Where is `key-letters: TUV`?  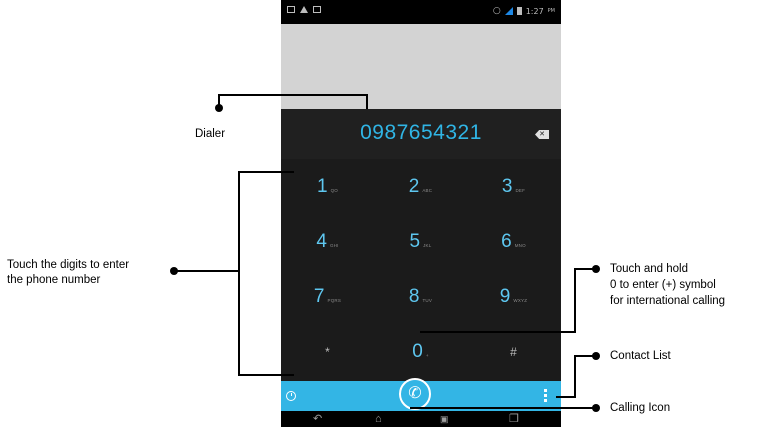 key-letters: TUV is located at coordinates (427, 300).